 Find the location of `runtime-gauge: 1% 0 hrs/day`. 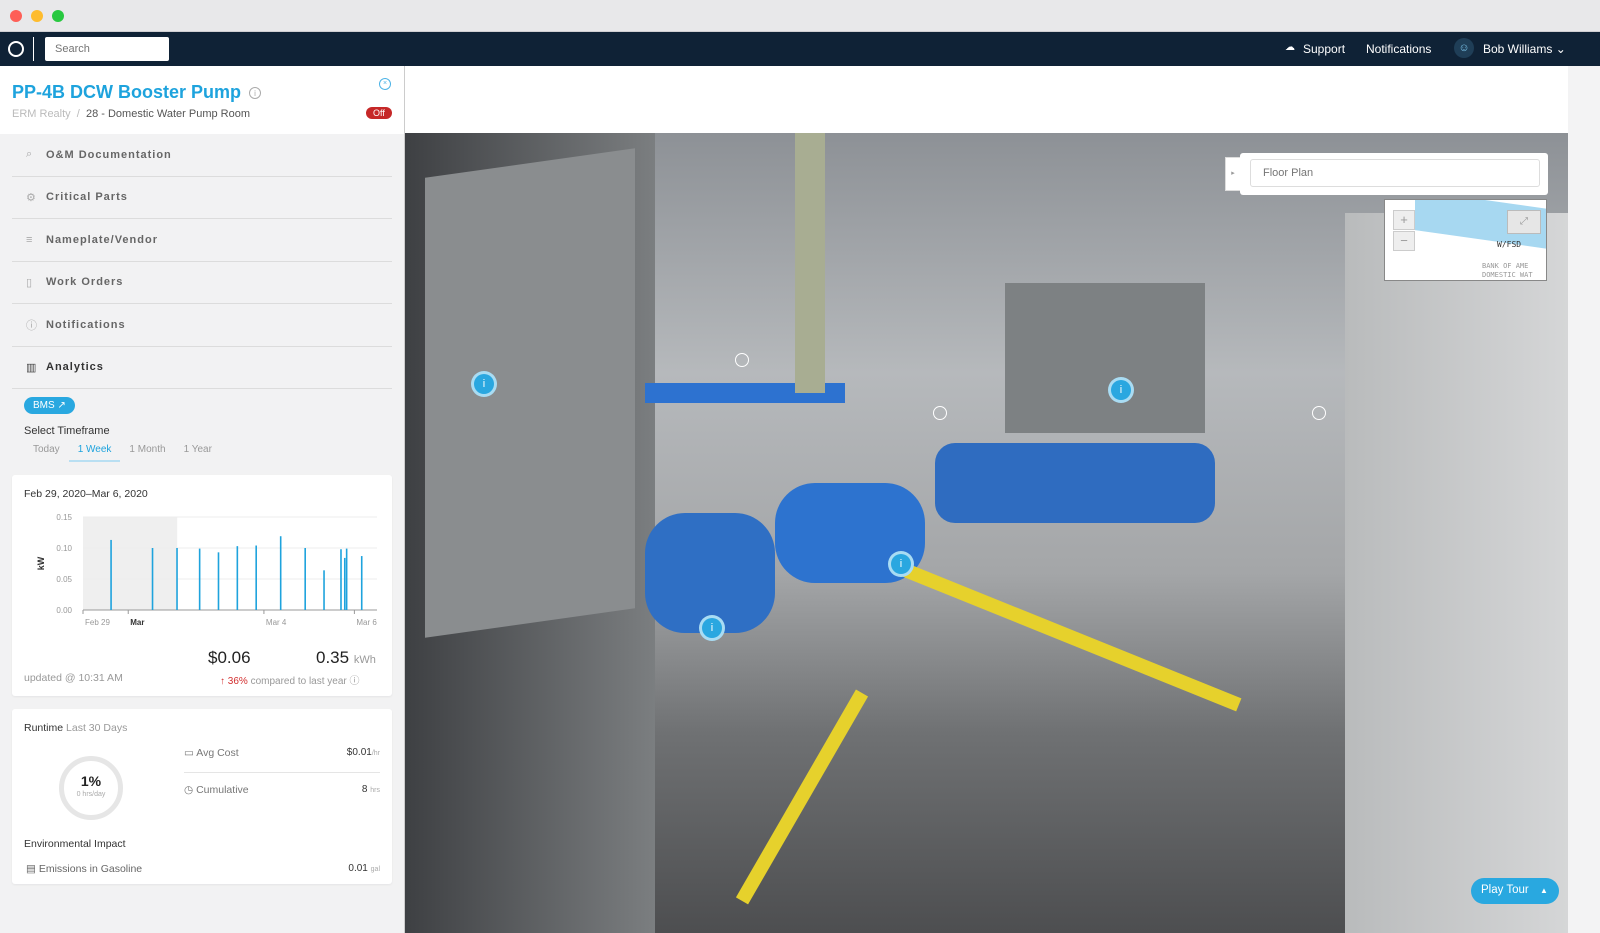

runtime-gauge: 1% 0 hrs/day is located at coordinates (91, 788).